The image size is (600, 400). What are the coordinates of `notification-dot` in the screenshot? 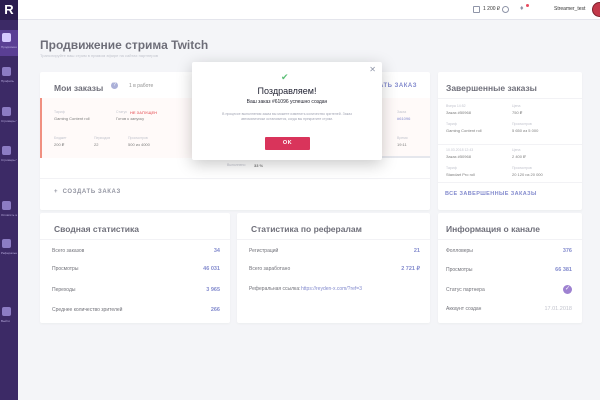 It's located at (527, 5).